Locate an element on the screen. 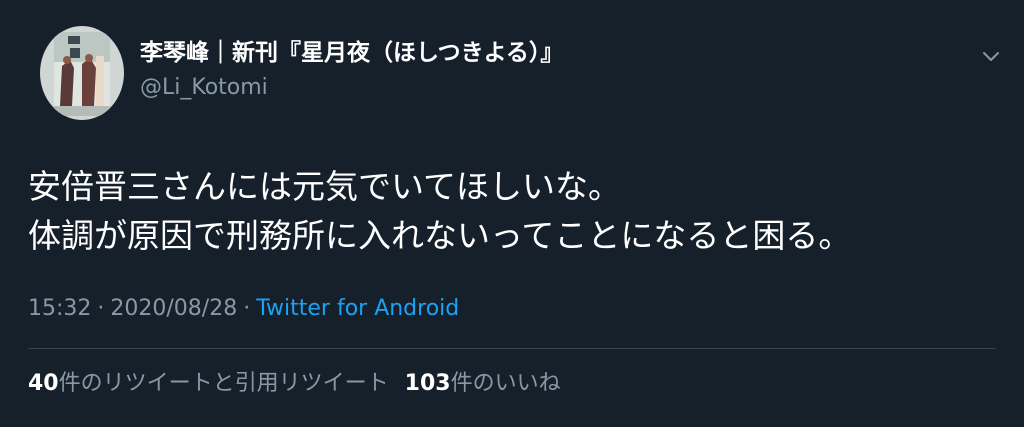  book-cover-avatar-icon is located at coordinates (82, 73).